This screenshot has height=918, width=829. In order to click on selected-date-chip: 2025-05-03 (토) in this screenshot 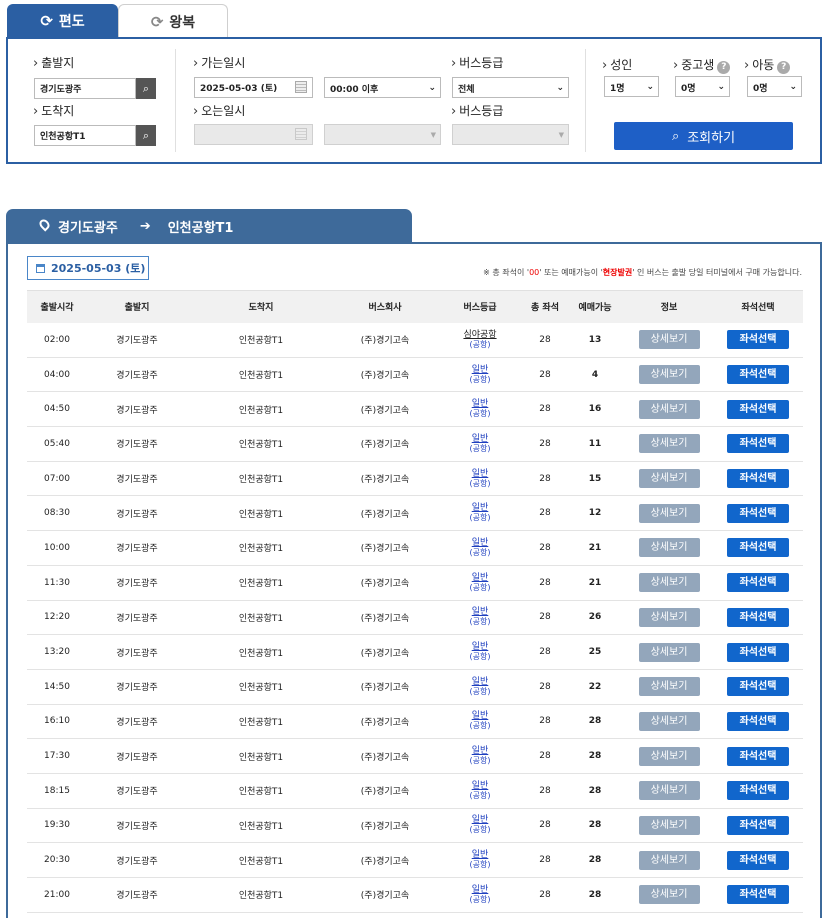, I will do `click(88, 268)`.